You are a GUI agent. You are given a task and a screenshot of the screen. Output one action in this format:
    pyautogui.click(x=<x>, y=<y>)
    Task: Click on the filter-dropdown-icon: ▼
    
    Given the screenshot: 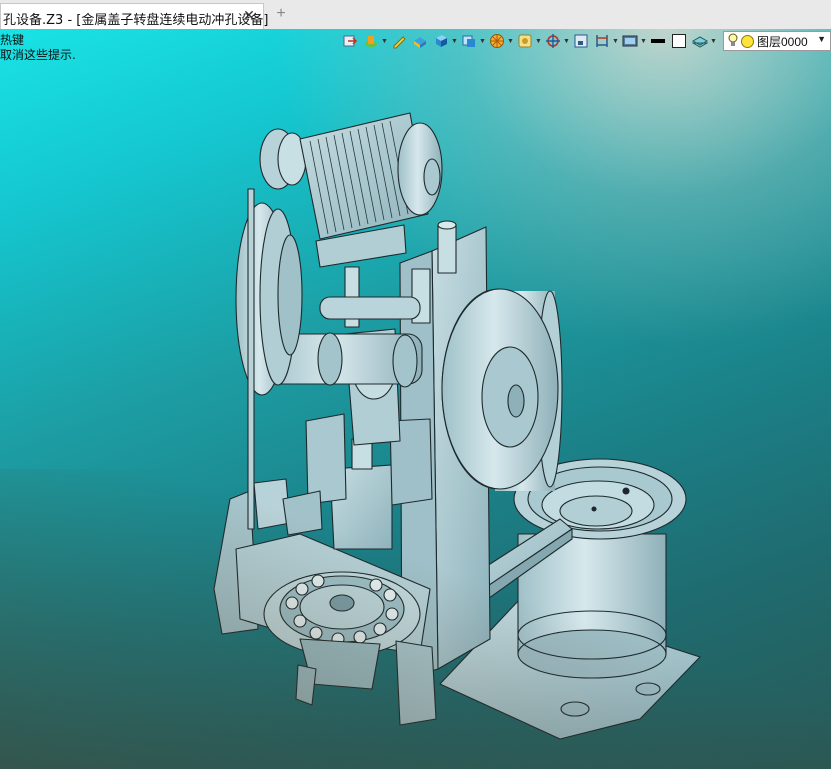 What is the action you would take?
    pyautogui.click(x=510, y=41)
    